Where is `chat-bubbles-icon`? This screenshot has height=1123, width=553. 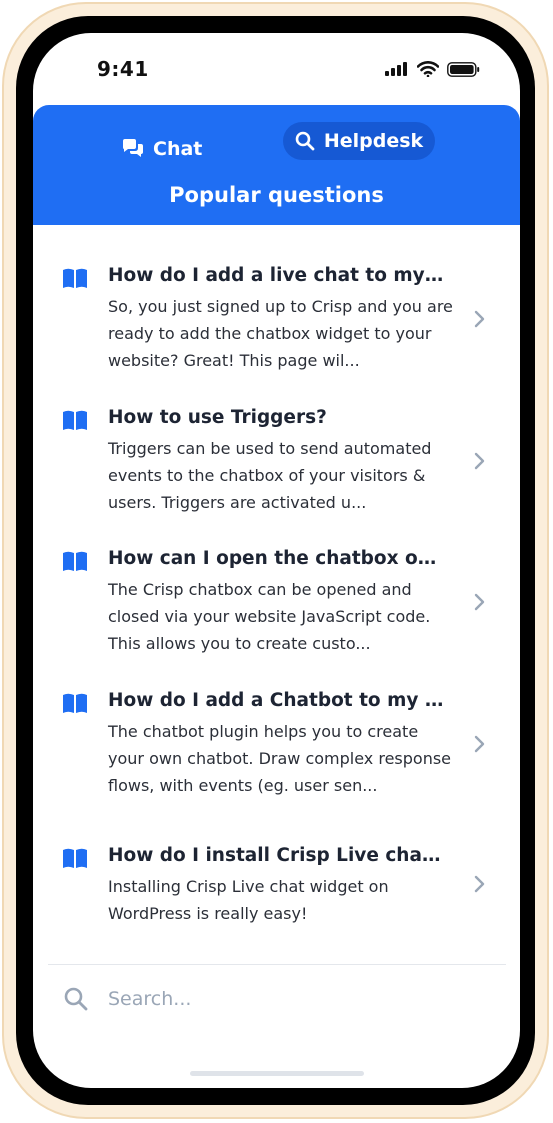 chat-bubbles-icon is located at coordinates (133, 148).